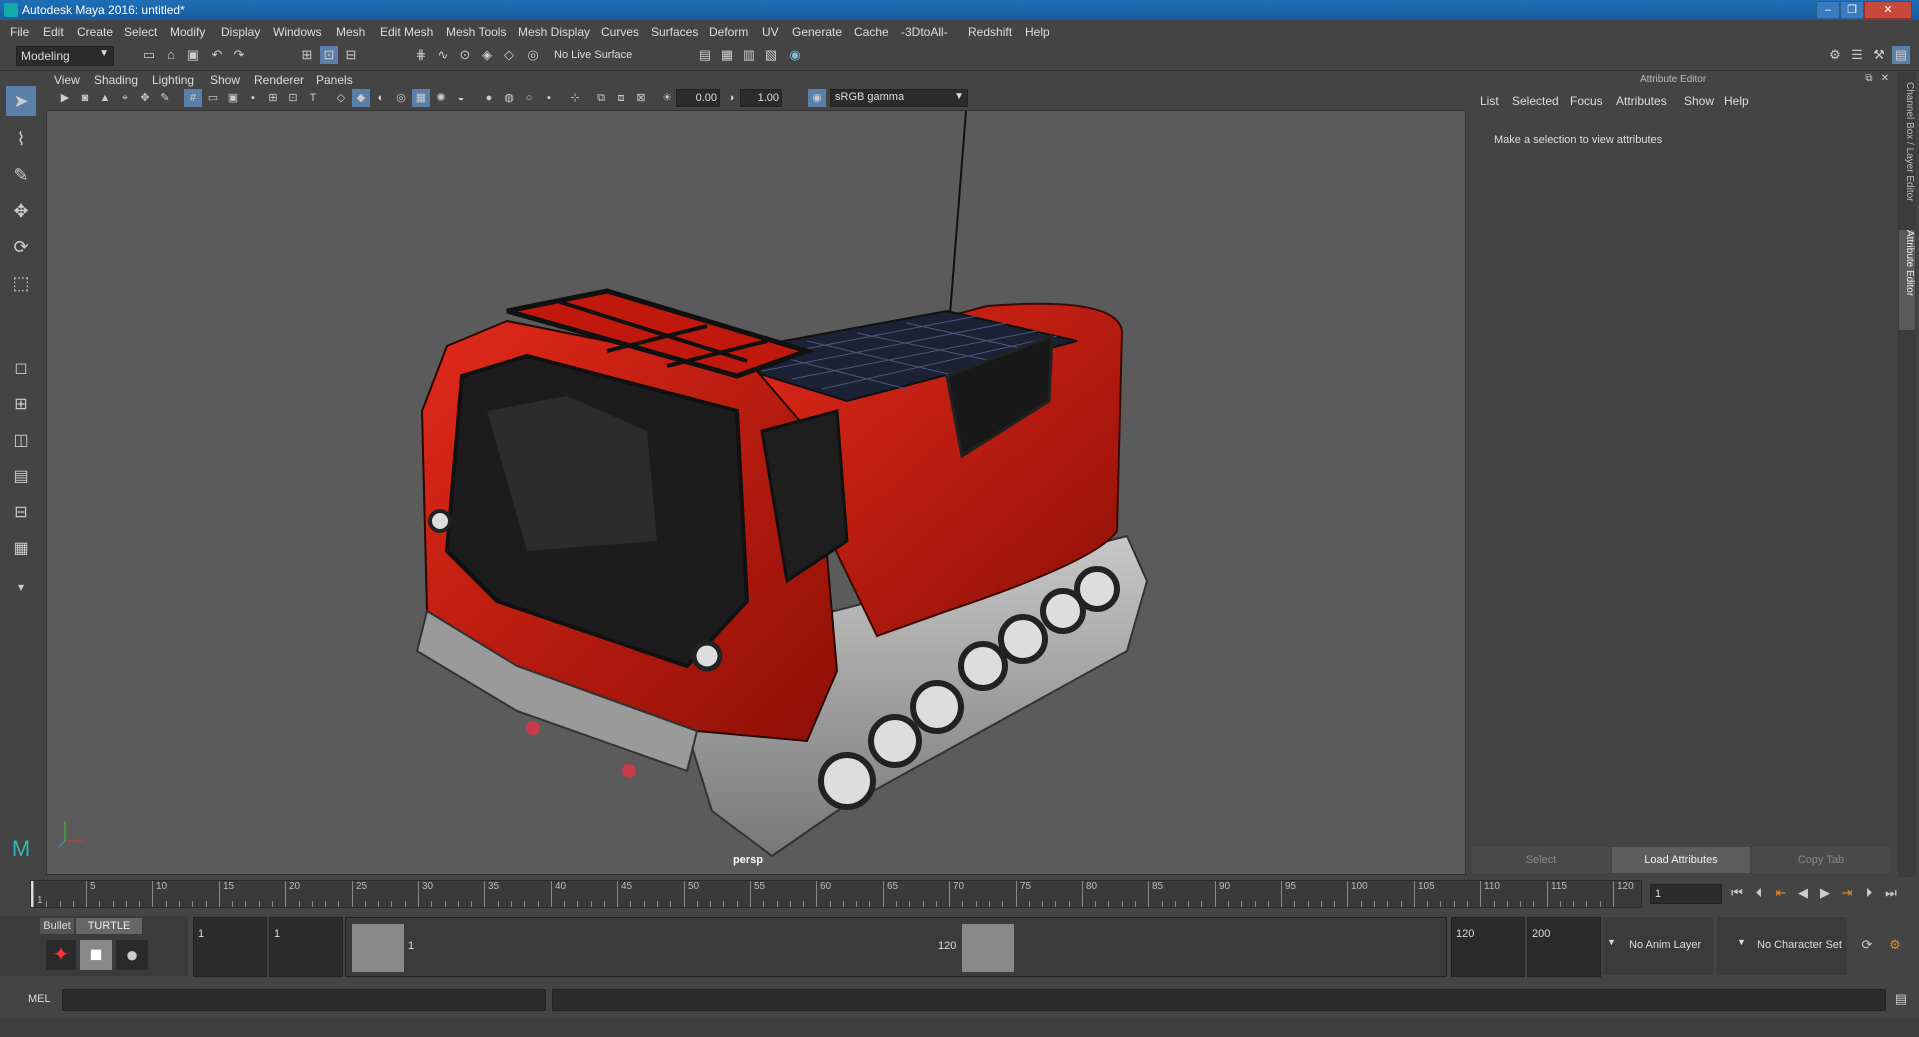  Describe the element at coordinates (351, 55) in the screenshot. I see `select-component-icon: ⊟` at that location.